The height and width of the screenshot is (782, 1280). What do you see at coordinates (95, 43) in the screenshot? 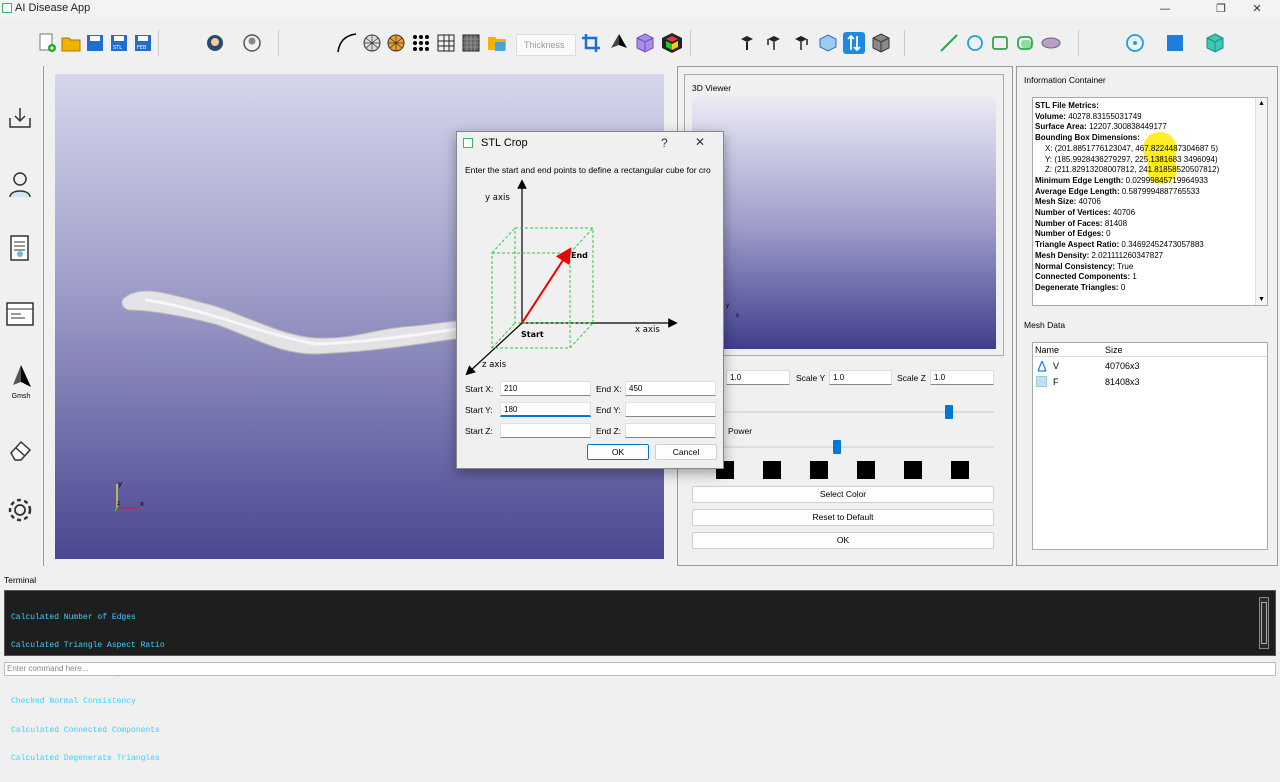
I see `save-icon` at bounding box center [95, 43].